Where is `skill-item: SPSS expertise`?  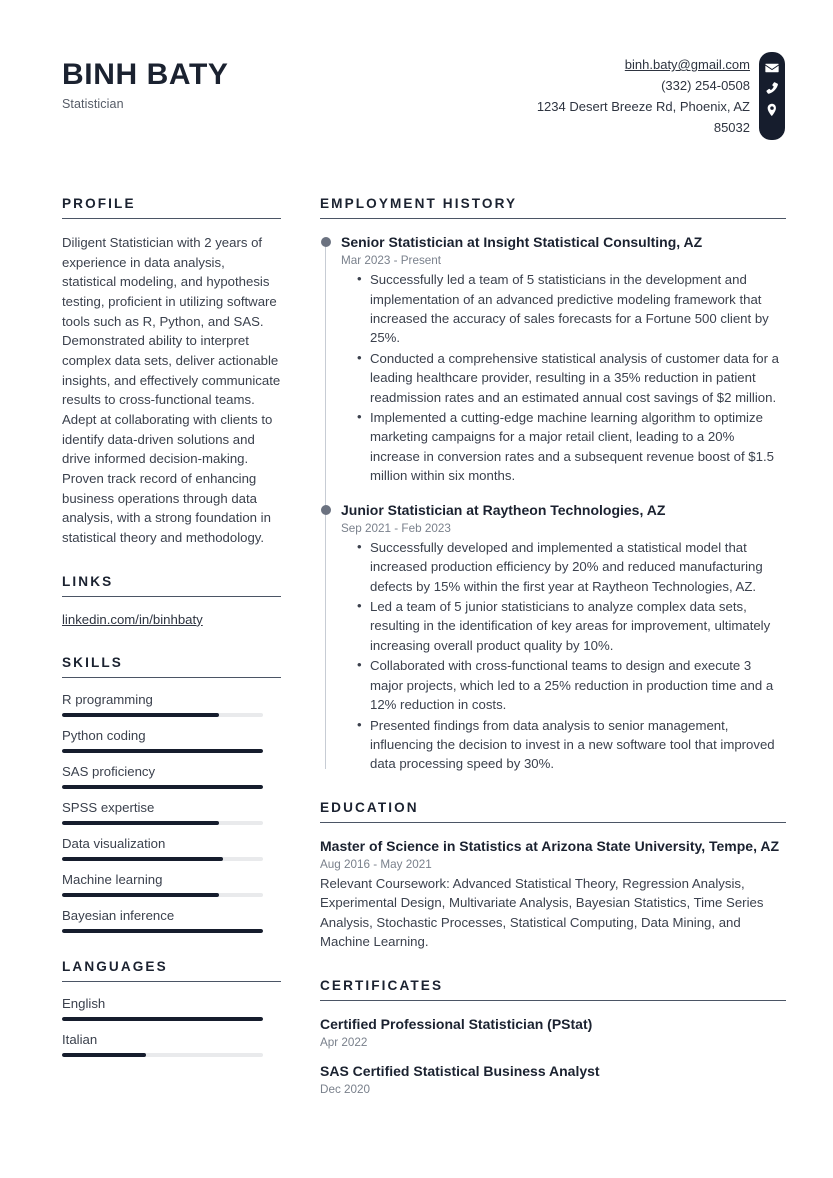 skill-item: SPSS expertise is located at coordinates (171, 812).